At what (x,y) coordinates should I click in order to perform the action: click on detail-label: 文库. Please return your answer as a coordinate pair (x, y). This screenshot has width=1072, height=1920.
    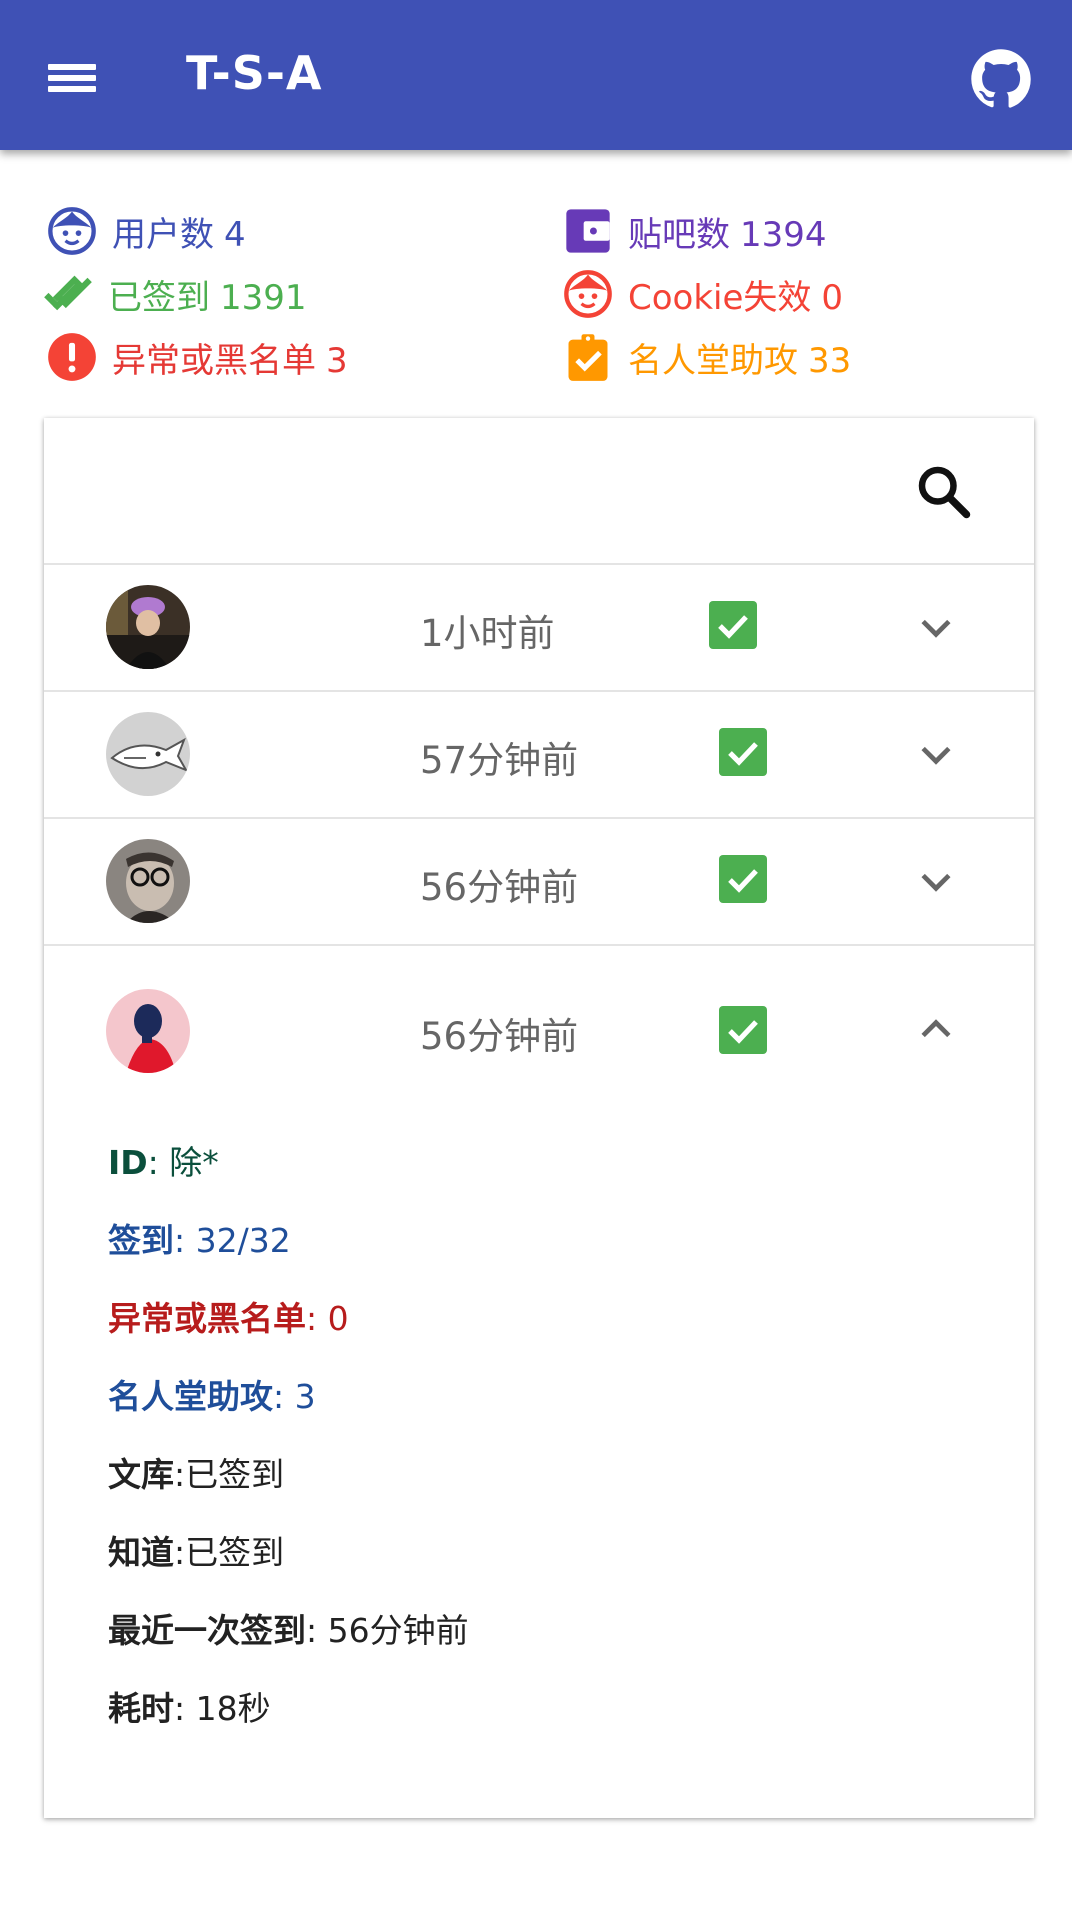
    Looking at the image, I should click on (141, 1474).